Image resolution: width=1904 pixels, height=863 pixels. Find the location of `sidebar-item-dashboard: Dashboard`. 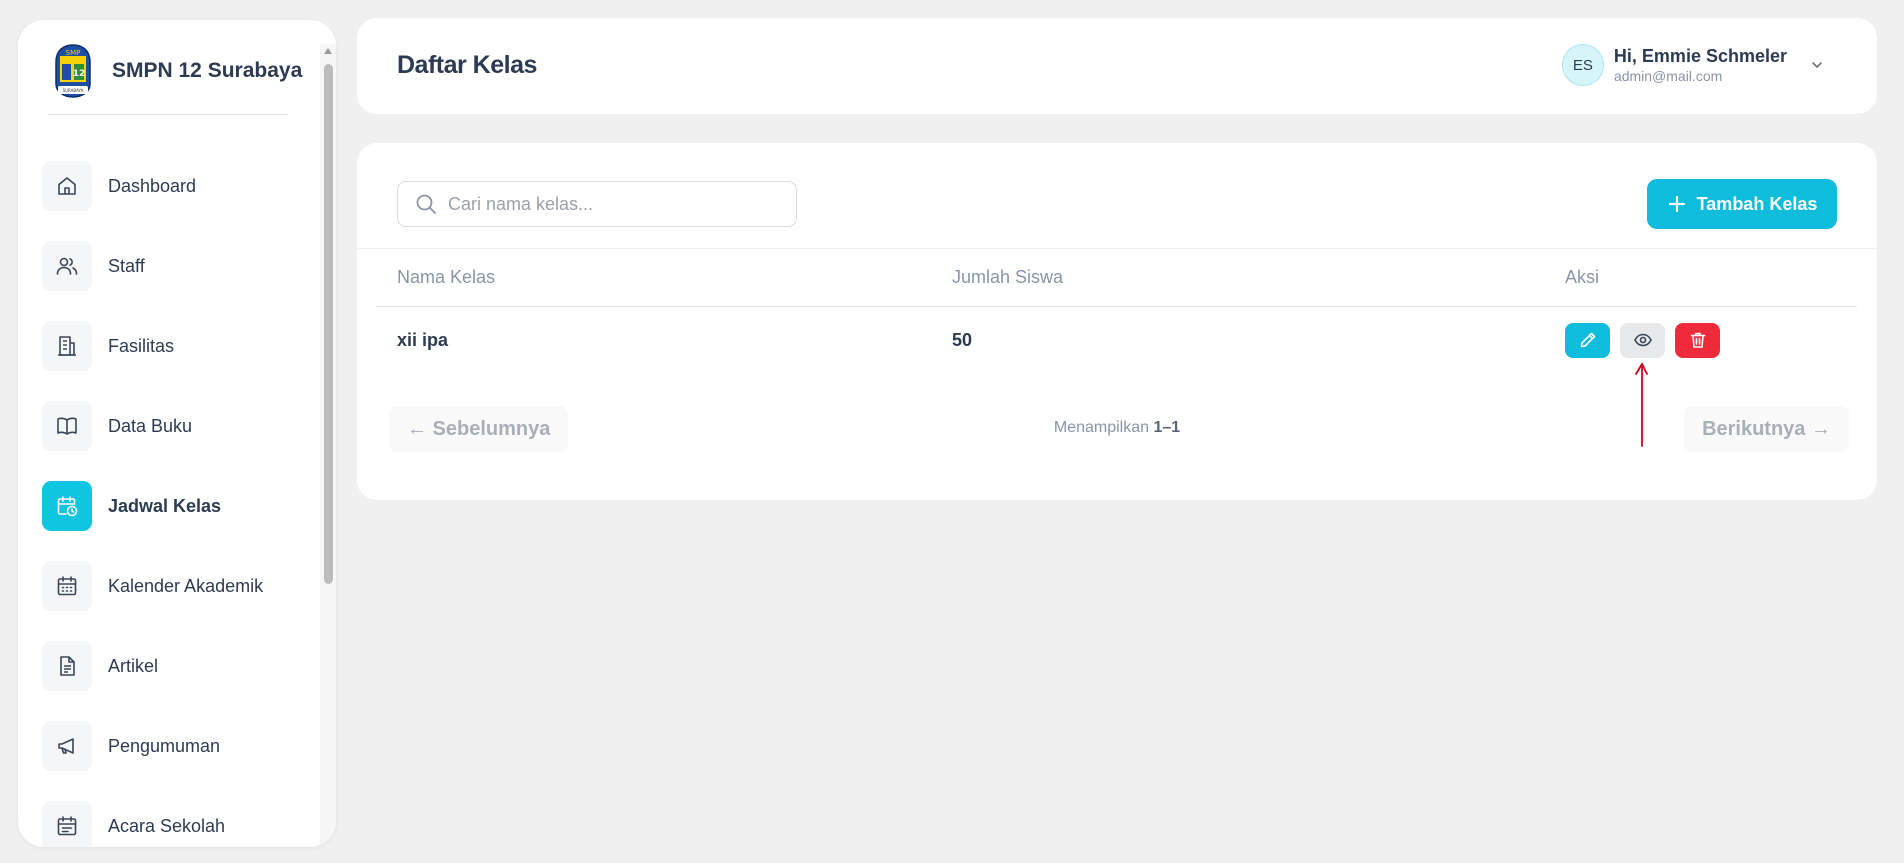

sidebar-item-dashboard: Dashboard is located at coordinates (177, 186).